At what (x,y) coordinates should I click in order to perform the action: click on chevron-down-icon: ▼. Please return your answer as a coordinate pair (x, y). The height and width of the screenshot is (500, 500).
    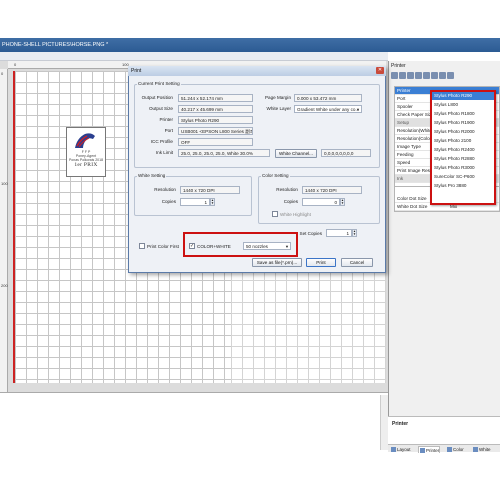
    Looking at the image, I should click on (358, 109).